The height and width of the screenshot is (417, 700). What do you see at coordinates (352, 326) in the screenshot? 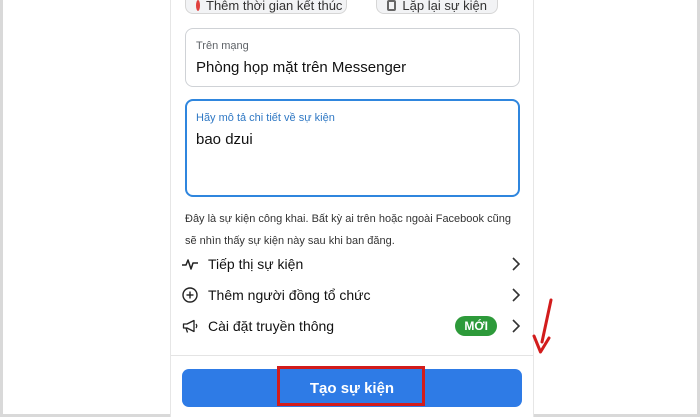
I see `menu-item-media-settings: Cài đặt truyền thông MỚI` at bounding box center [352, 326].